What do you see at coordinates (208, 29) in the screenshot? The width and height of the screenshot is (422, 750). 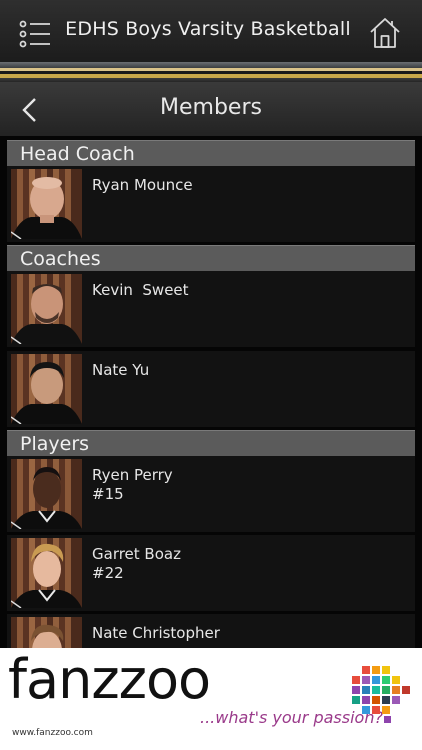 I see `app-title: EDHS Boys Varsity Basketball` at bounding box center [208, 29].